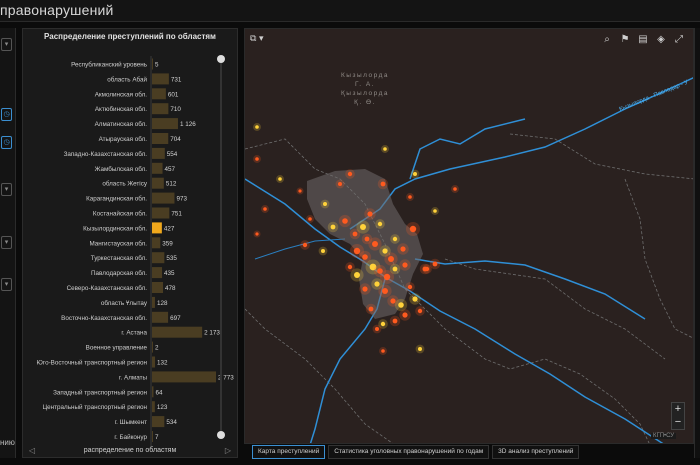 This screenshot has width=700, height=465. Describe the element at coordinates (228, 450) in the screenshot. I see `next-arrow-icon: ▷` at that location.